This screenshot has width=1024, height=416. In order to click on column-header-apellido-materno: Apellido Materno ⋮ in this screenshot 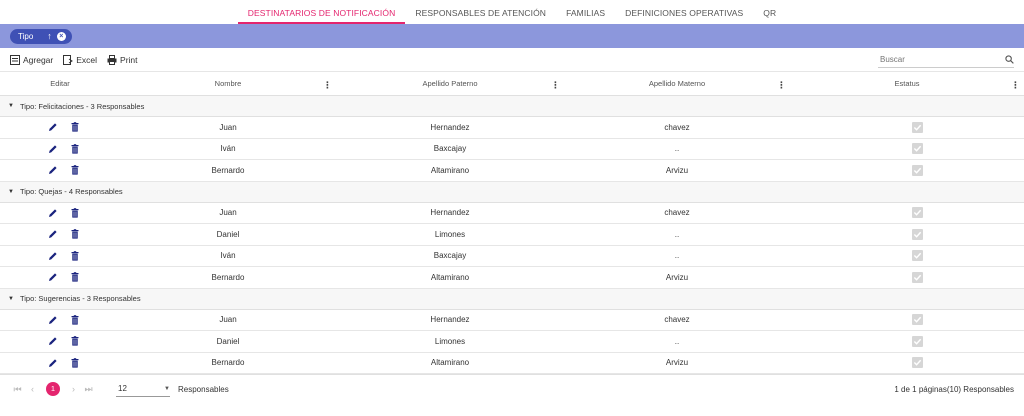, I will do `click(677, 83)`.